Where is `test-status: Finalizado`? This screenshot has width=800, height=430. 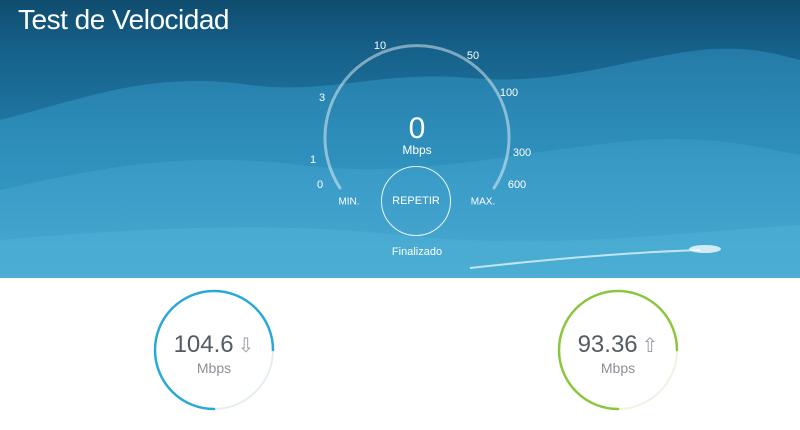
test-status: Finalizado is located at coordinates (417, 252).